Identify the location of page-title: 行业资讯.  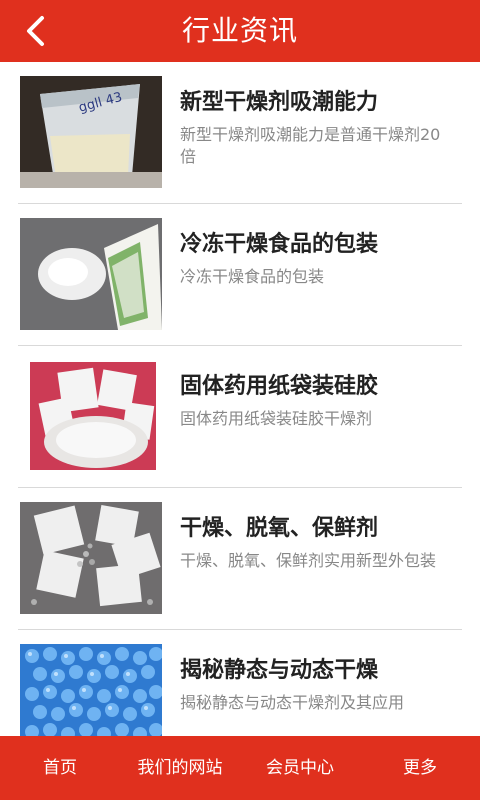
(239, 30).